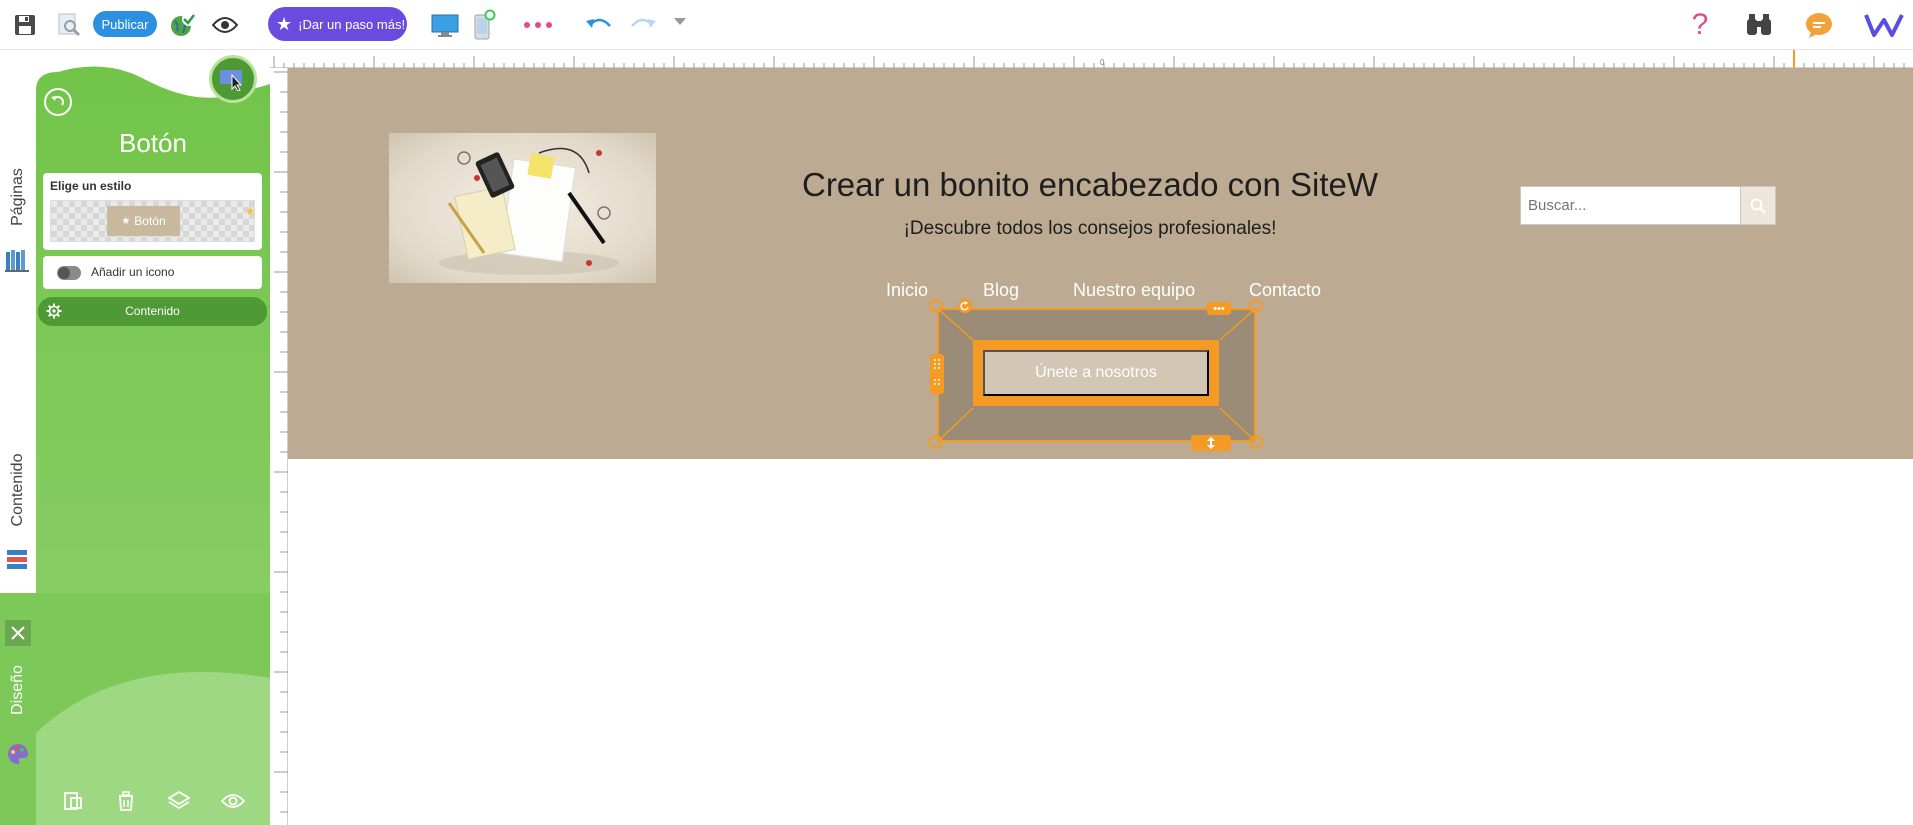  What do you see at coordinates (150, 221) in the screenshot?
I see `style-sample-label: Botón` at bounding box center [150, 221].